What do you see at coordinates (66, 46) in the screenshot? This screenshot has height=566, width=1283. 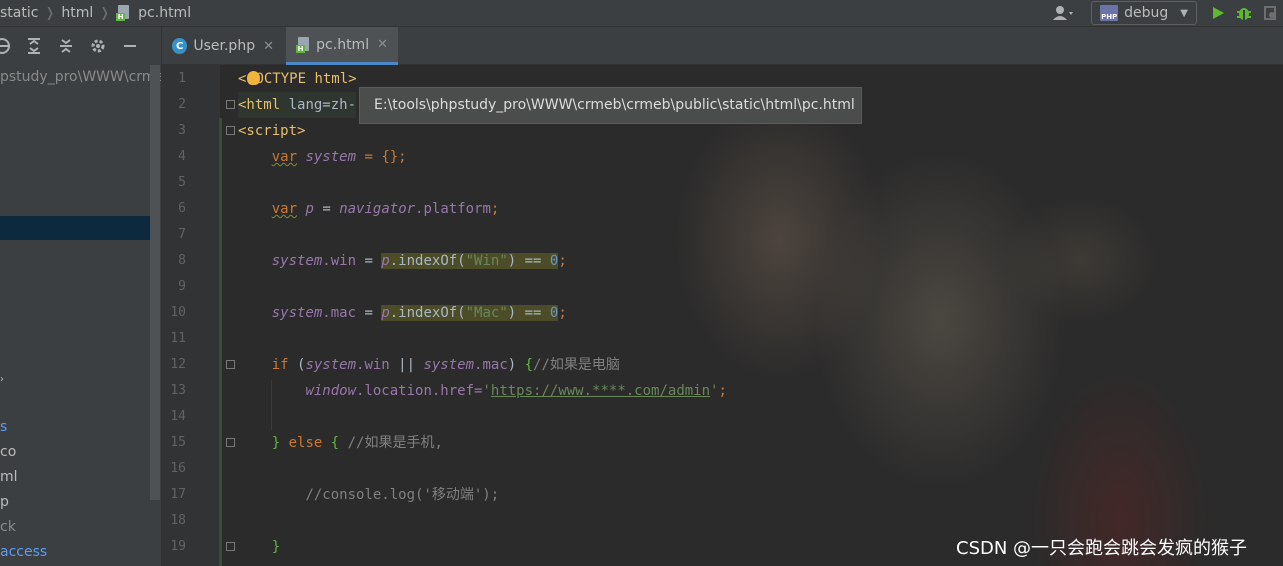 I see `collapse-all-icon` at bounding box center [66, 46].